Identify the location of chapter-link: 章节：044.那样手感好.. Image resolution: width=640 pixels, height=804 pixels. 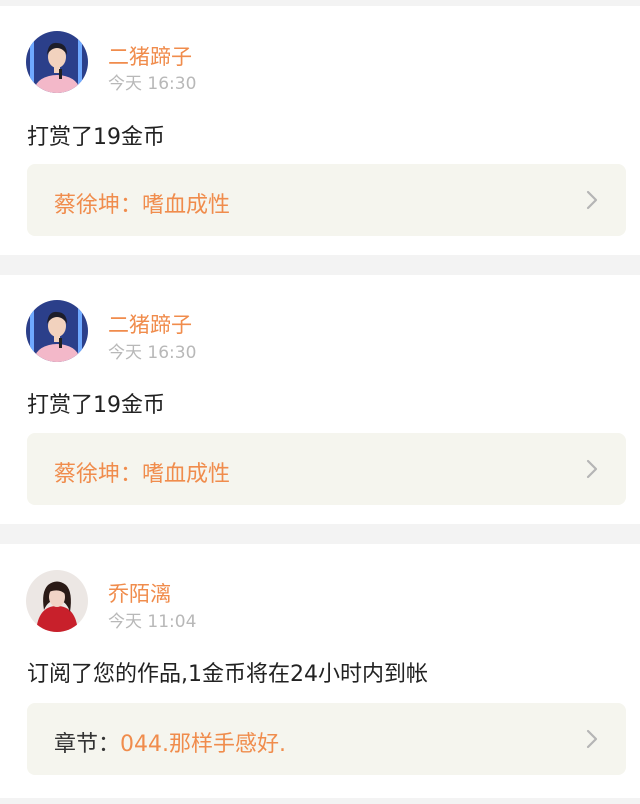
(326, 739).